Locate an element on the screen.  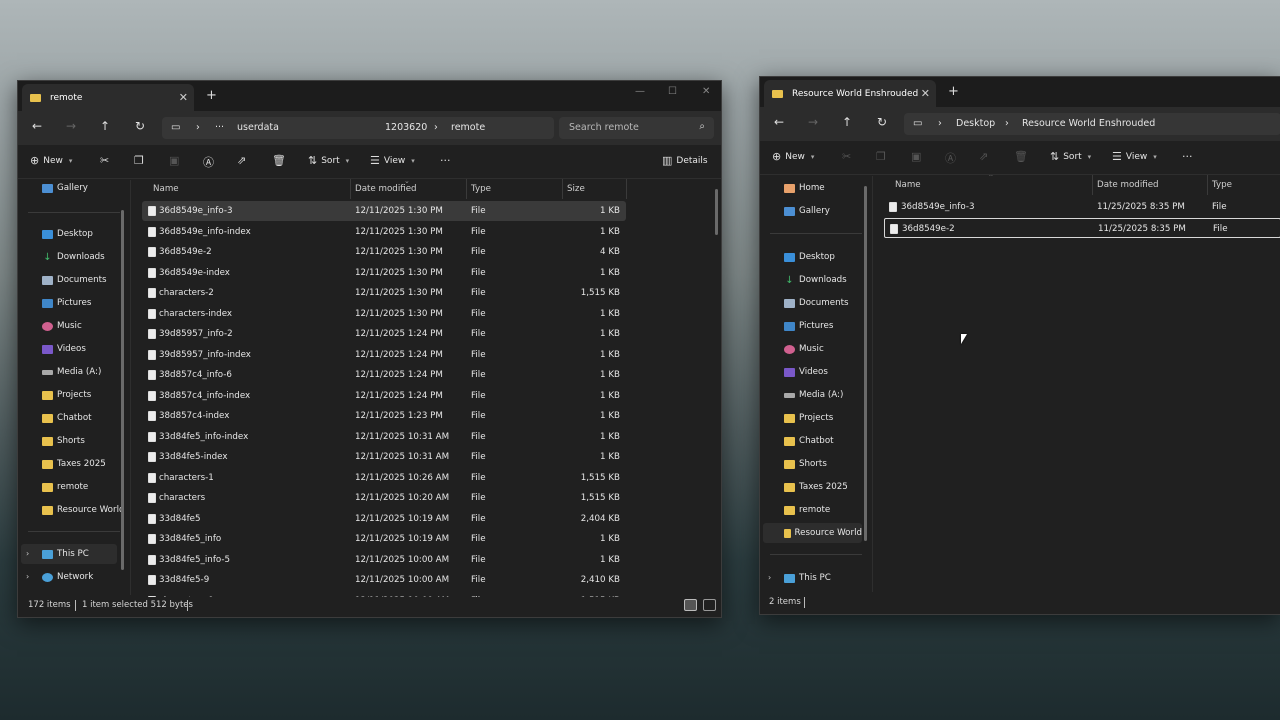
copy-button: ❐ is located at coordinates (139, 160).